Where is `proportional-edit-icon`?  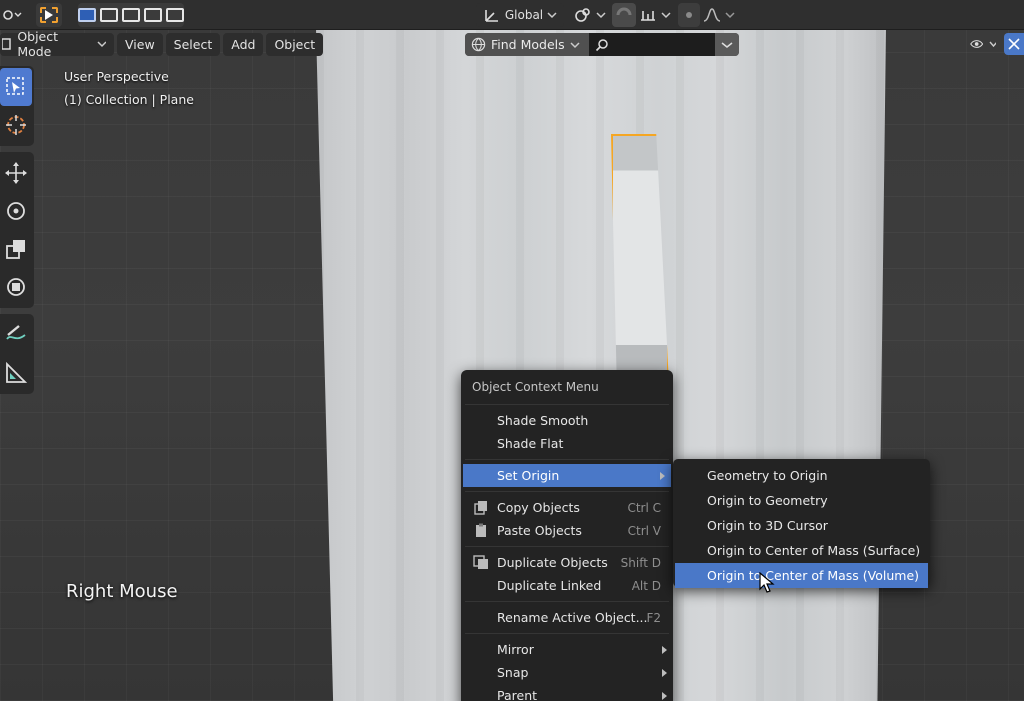 proportional-edit-icon is located at coordinates (689, 15).